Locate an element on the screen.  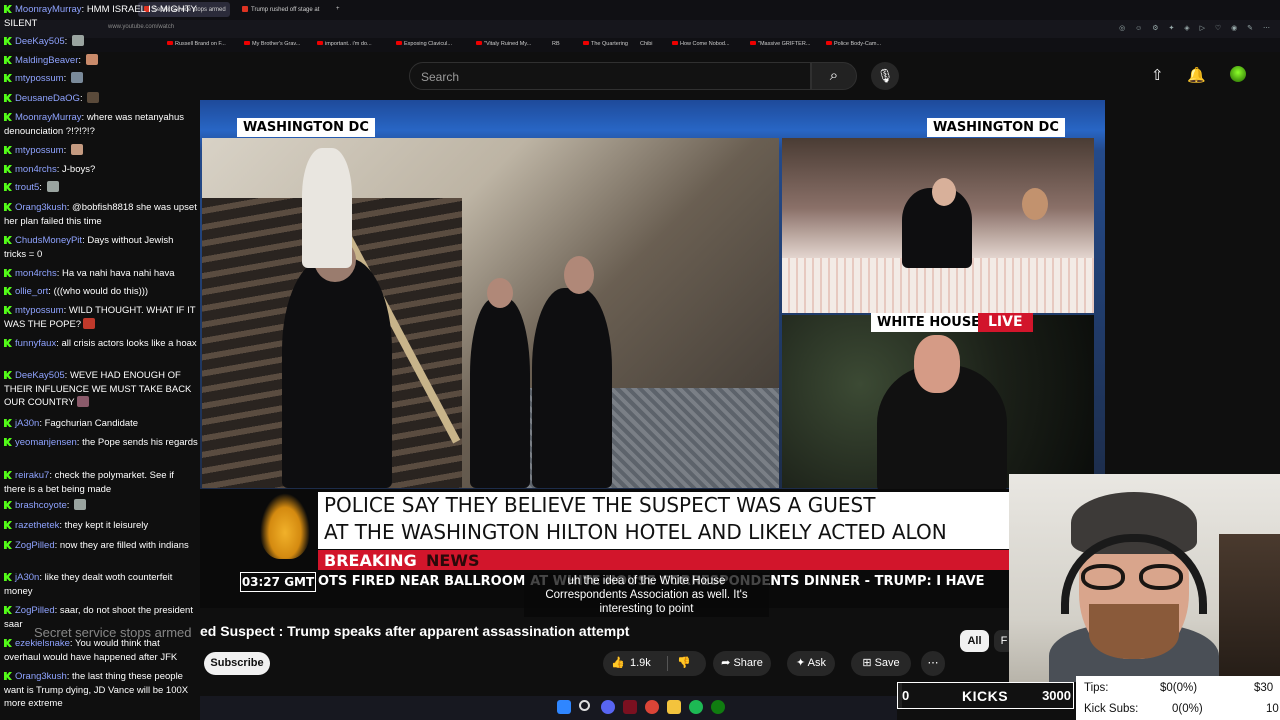
chat-username: ChudsMoneyPit is located at coordinates (48, 240).